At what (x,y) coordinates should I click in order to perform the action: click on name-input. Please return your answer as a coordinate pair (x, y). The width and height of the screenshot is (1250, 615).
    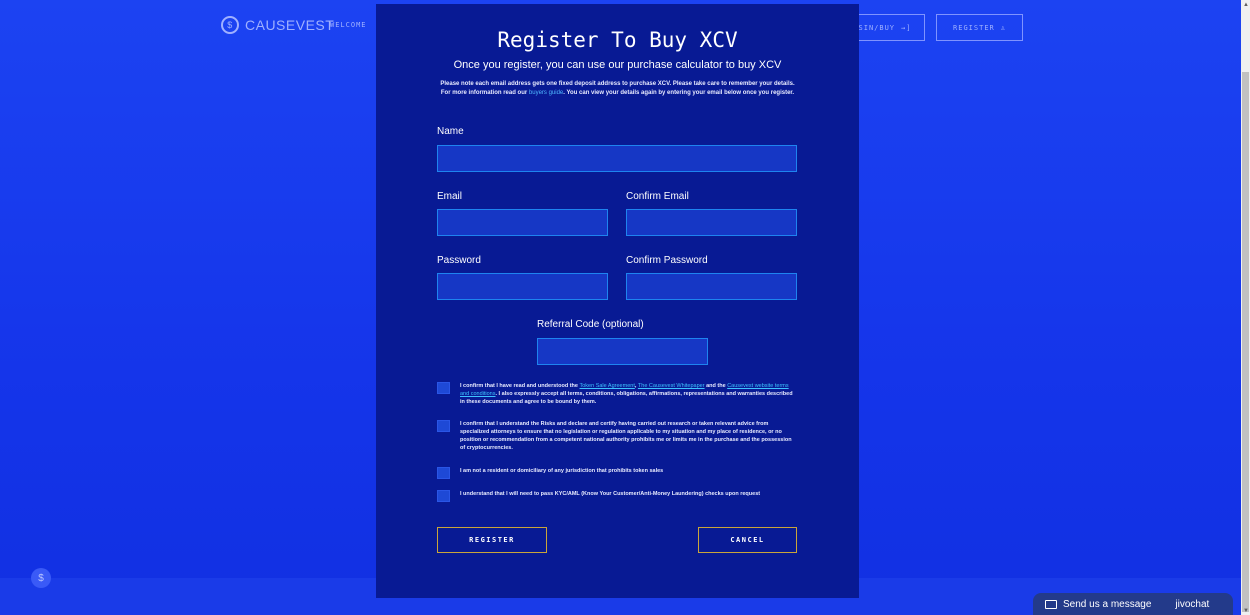
    Looking at the image, I should click on (617, 158).